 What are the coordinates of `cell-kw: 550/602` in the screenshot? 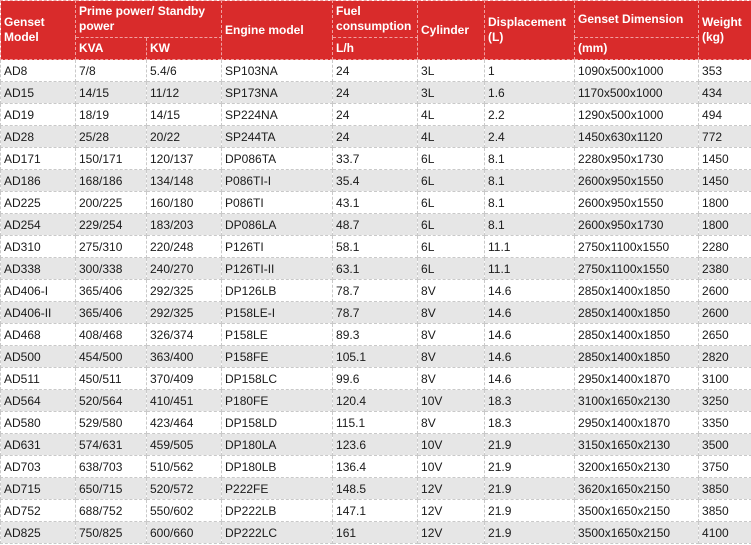 It's located at (184, 510).